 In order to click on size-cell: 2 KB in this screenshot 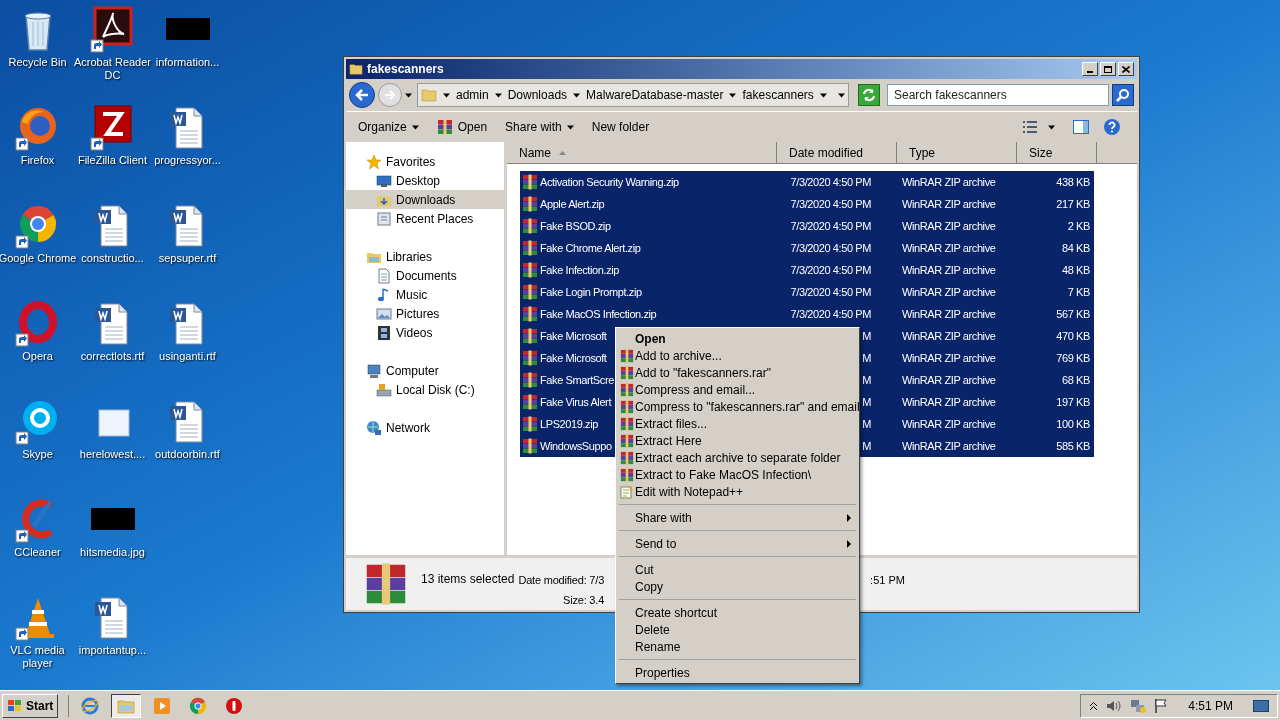, I will do `click(1078, 225)`.